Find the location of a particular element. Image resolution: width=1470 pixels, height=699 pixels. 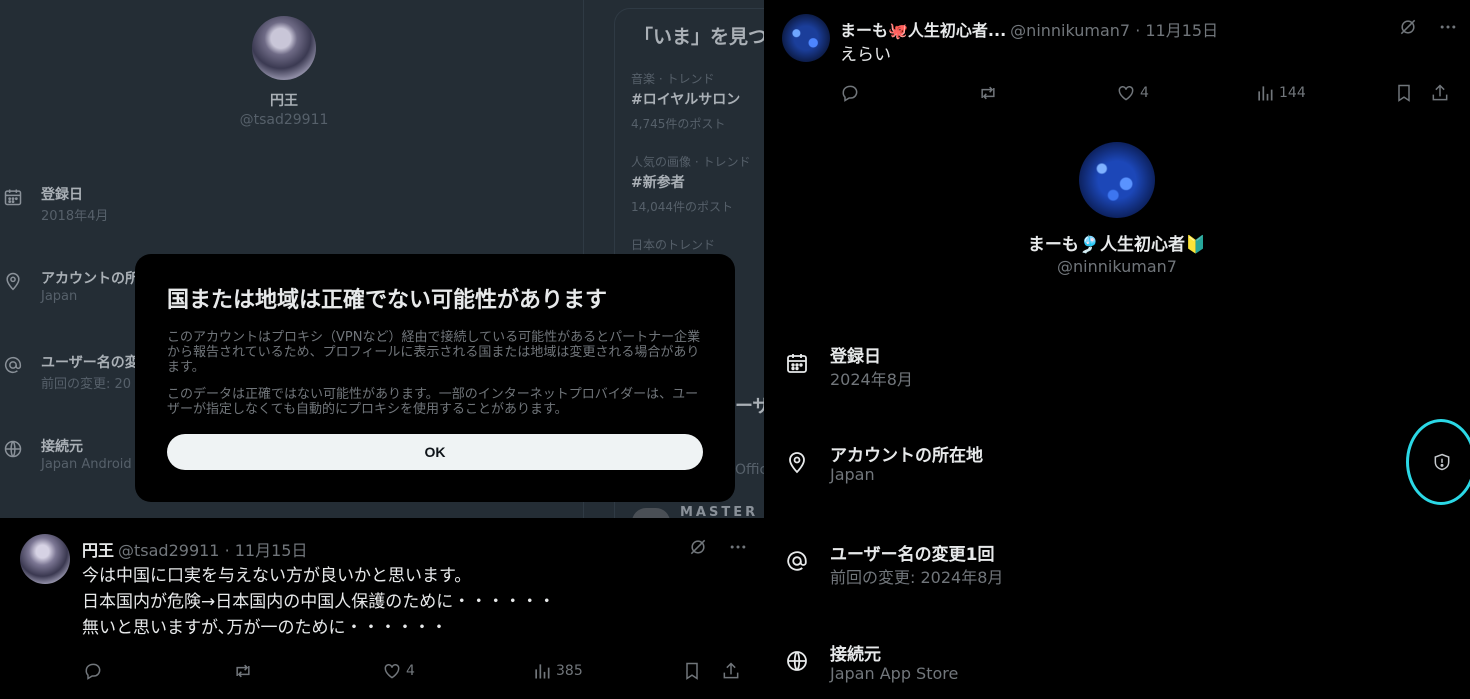

trend-item: 音楽 · トレンド #ロイヤルサロン 4,745件のポスト is located at coordinates (685, 101).